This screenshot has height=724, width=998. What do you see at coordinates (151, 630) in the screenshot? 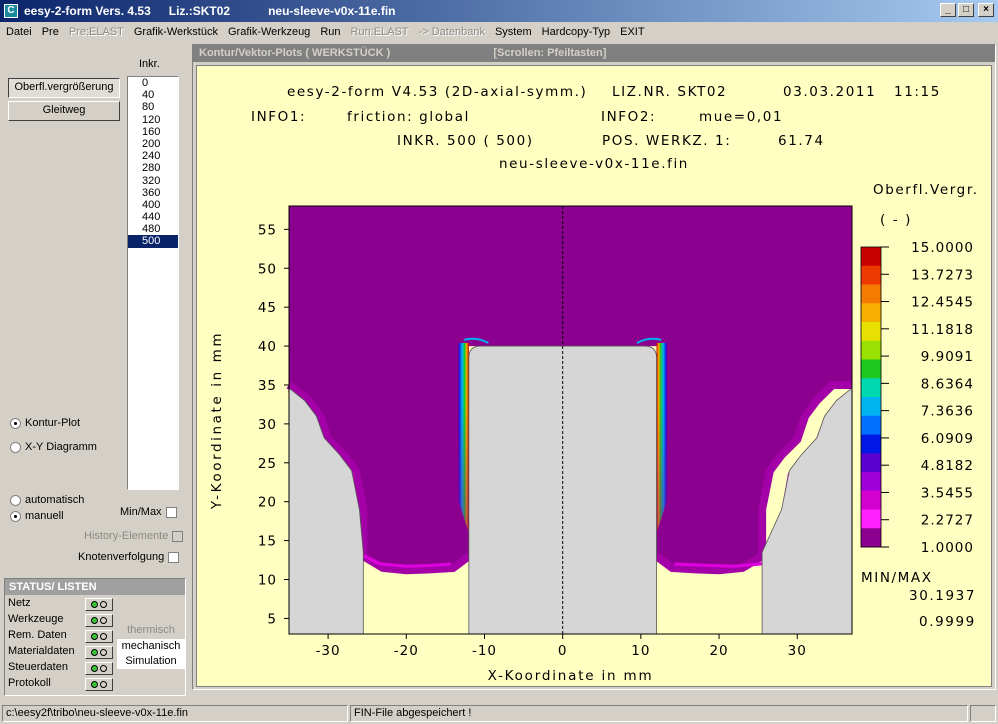
I see `mode-thermal: thermisch` at bounding box center [151, 630].